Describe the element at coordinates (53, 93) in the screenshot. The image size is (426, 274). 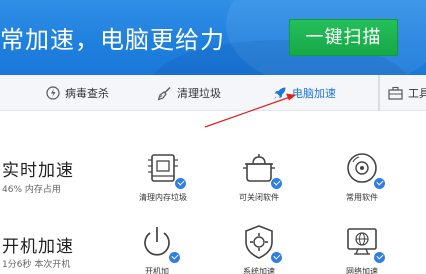
I see `virus-scan-icon` at that location.